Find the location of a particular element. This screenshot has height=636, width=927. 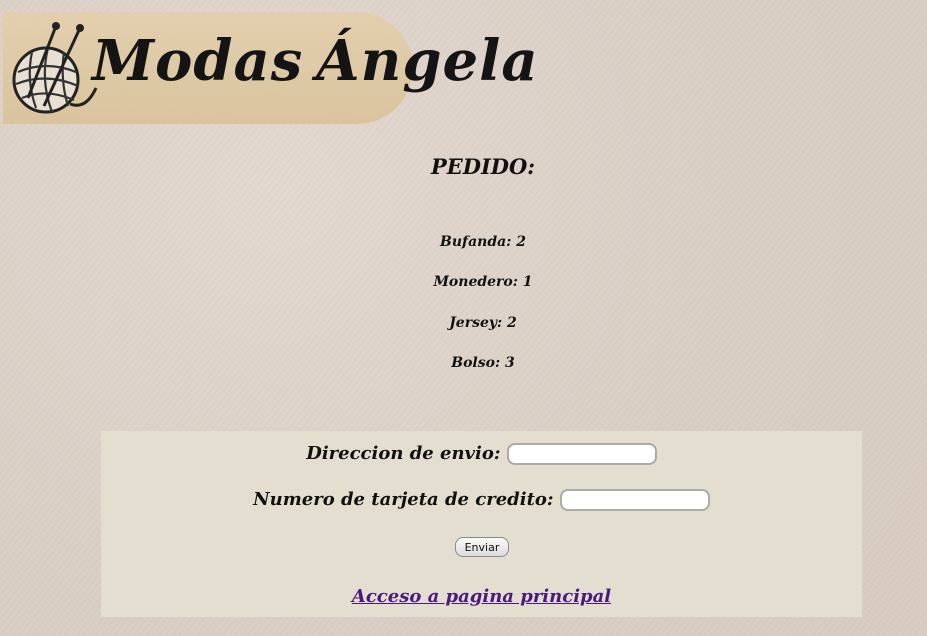

address-label: Direccion de envio: is located at coordinates (403, 453).